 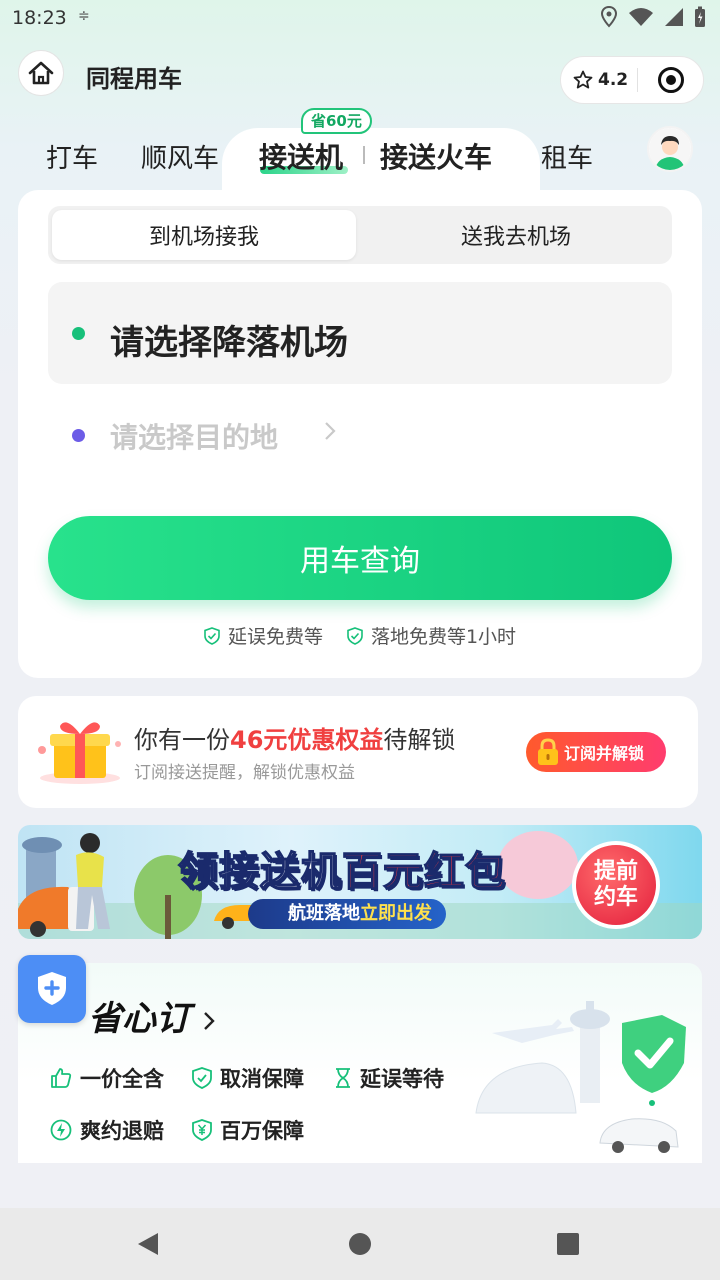 I want to click on banner-title-part2: 百元红包, so click(x=423, y=872).